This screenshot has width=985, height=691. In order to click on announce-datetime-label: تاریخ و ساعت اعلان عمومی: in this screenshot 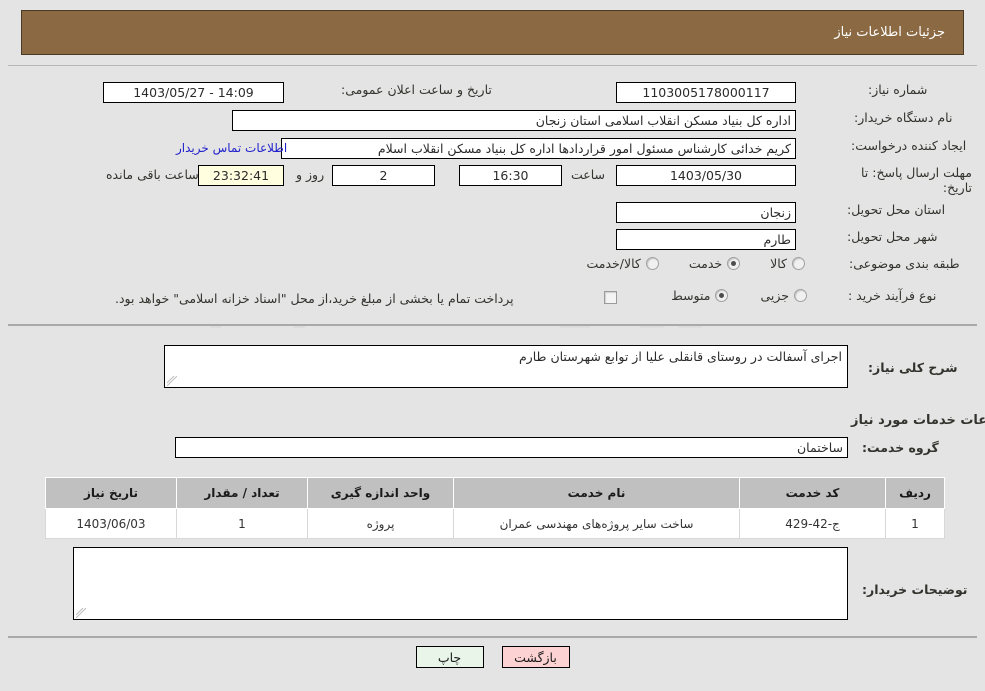, I will do `click(416, 89)`.